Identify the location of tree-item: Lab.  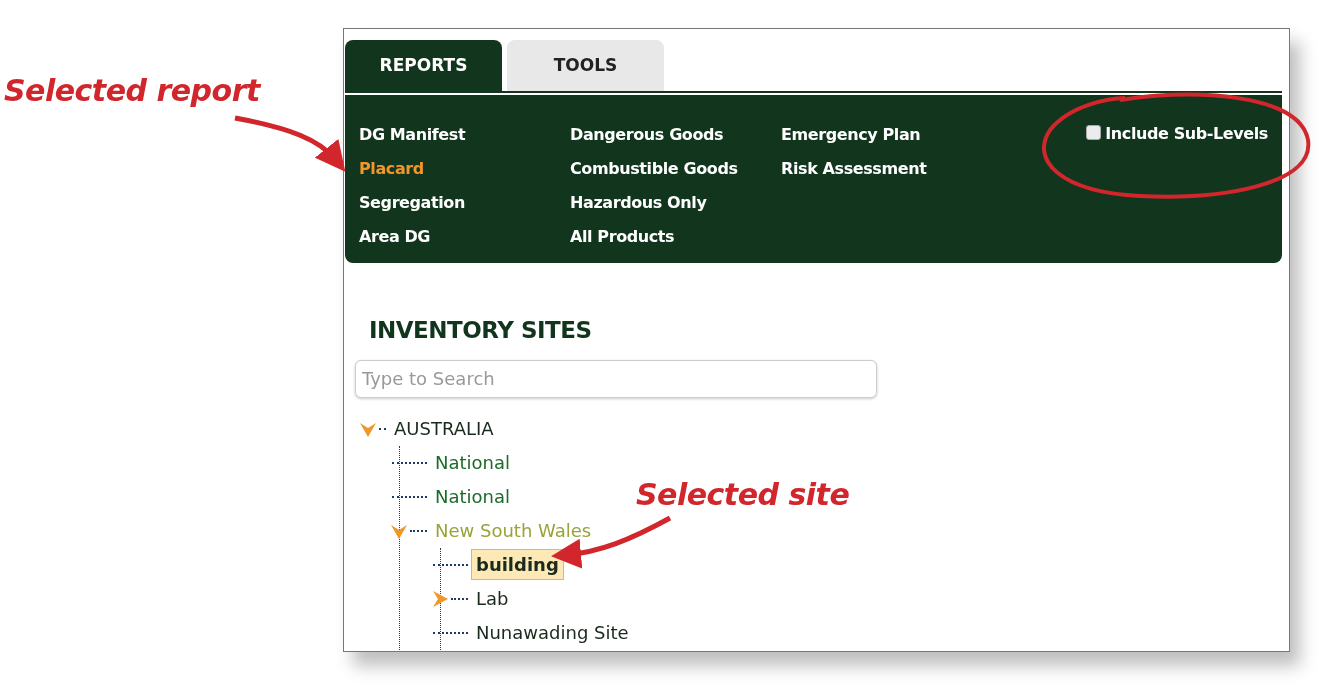
(492, 598).